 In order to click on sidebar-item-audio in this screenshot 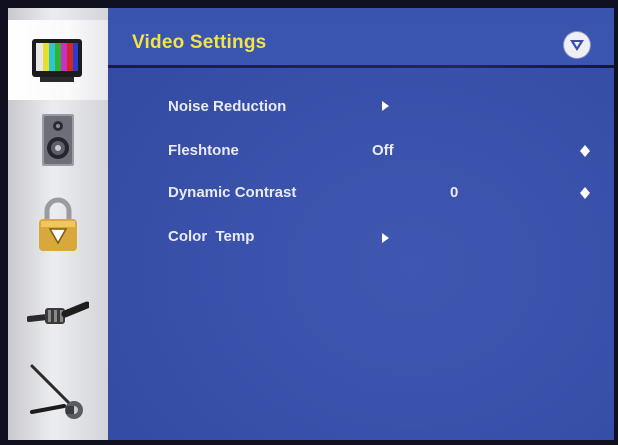, I will do `click(58, 140)`.